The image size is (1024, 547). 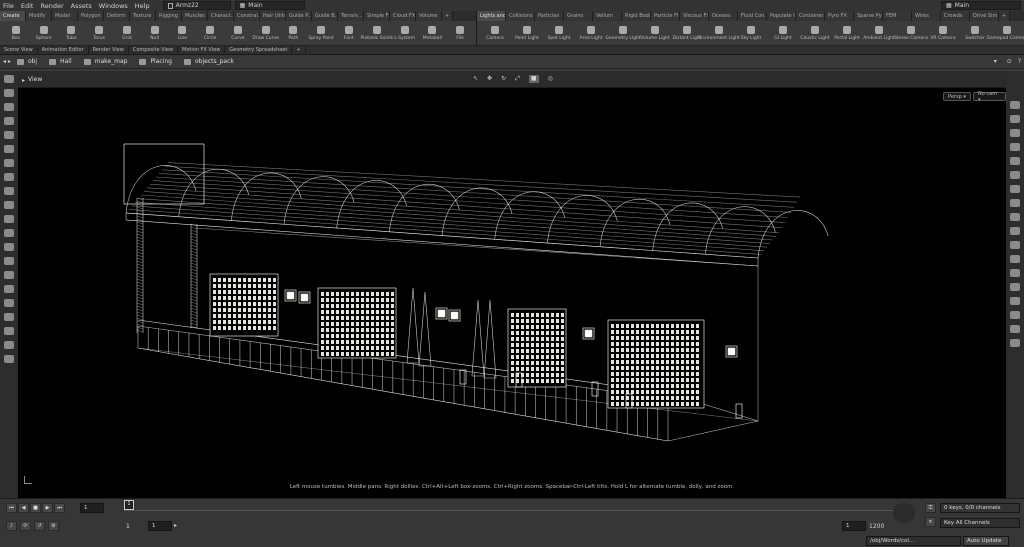 What do you see at coordinates (751, 33) in the screenshot?
I see `tool-sky-light: Sky Light` at bounding box center [751, 33].